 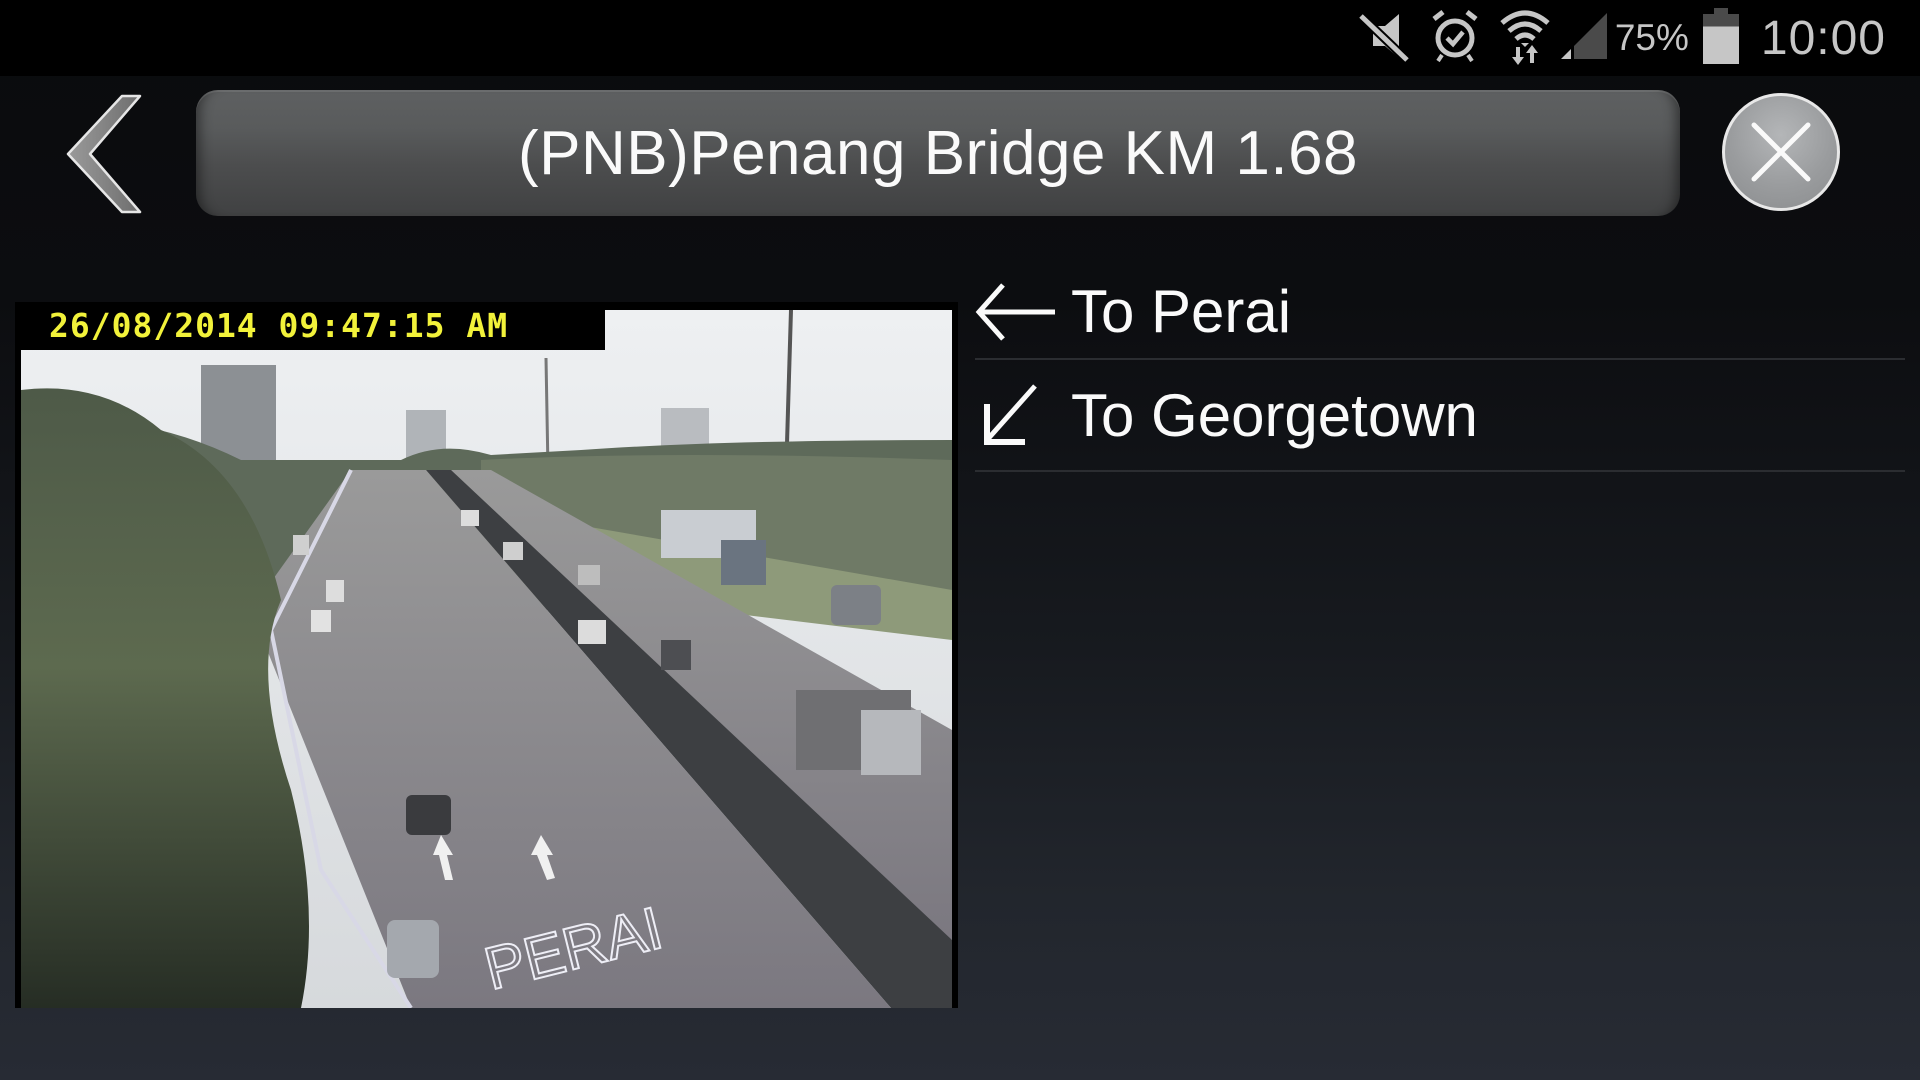 I want to click on wifi-data-icon, so click(x=1525, y=38).